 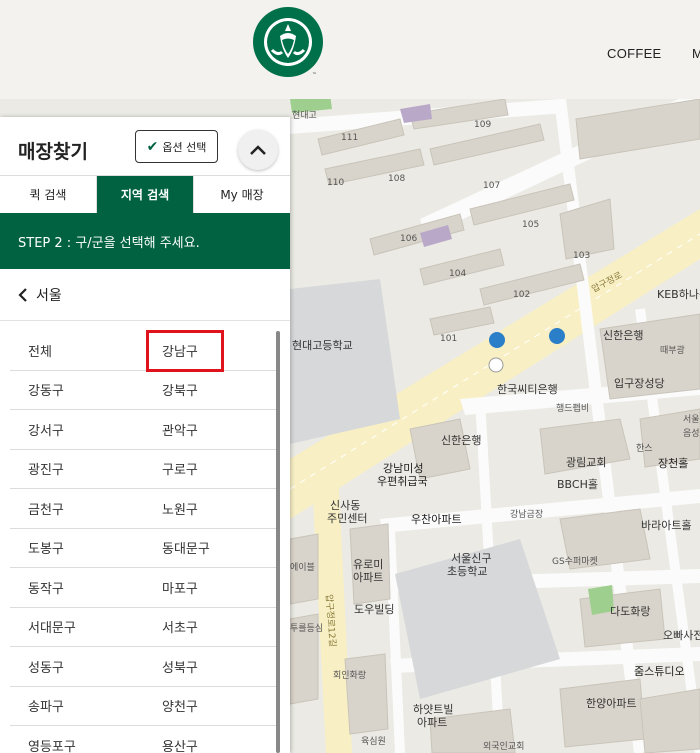 I want to click on map-label: 광림교회, so click(x=586, y=462).